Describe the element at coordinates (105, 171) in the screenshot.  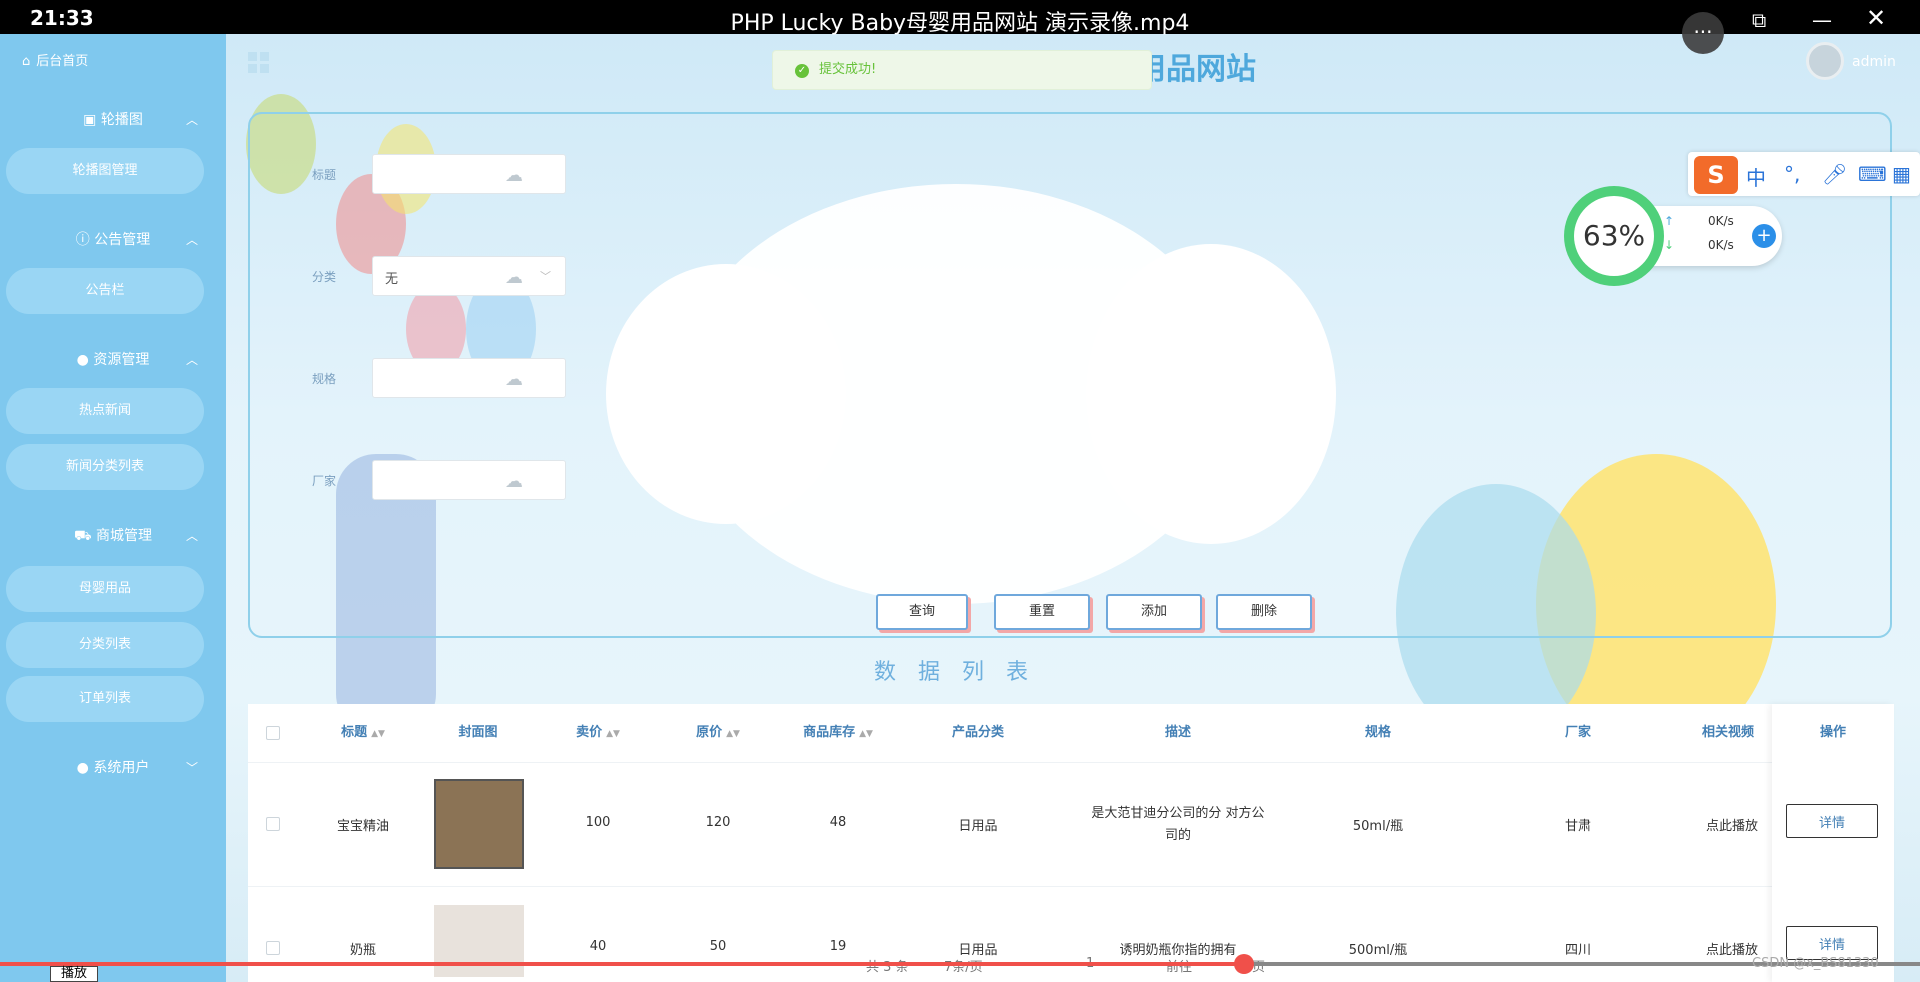
I see `sidebar-item-banner-manage: 轮播图管理` at that location.